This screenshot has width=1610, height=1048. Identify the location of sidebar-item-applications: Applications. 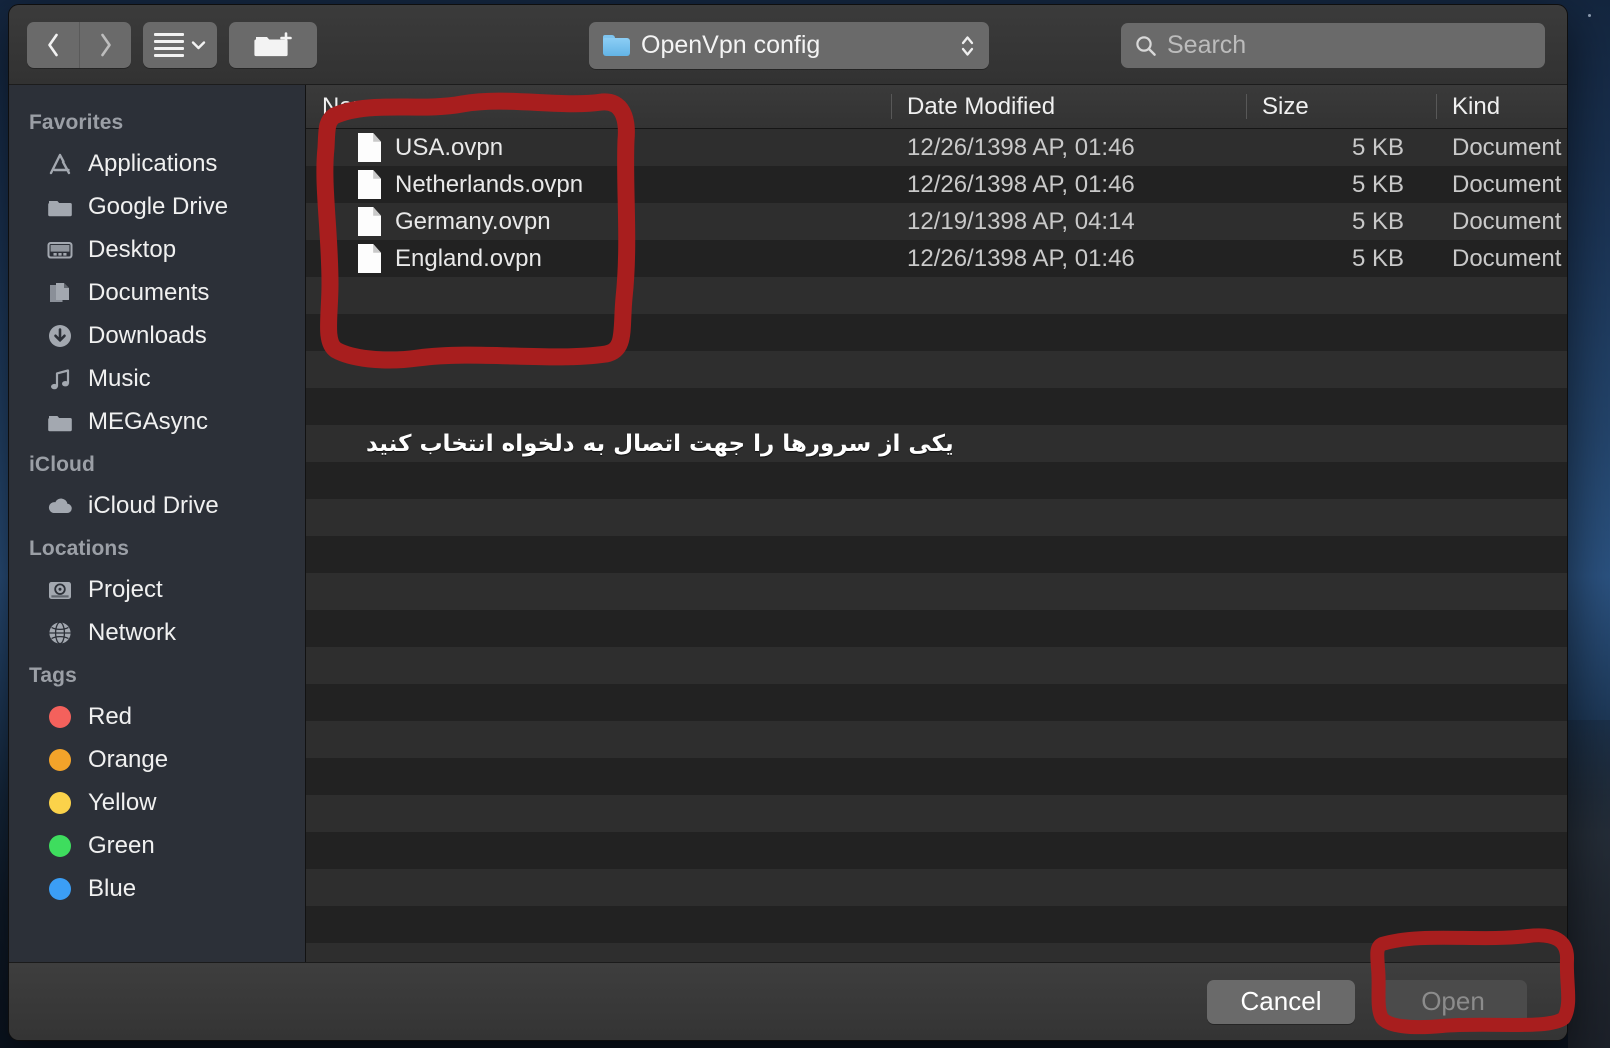
(157, 163).